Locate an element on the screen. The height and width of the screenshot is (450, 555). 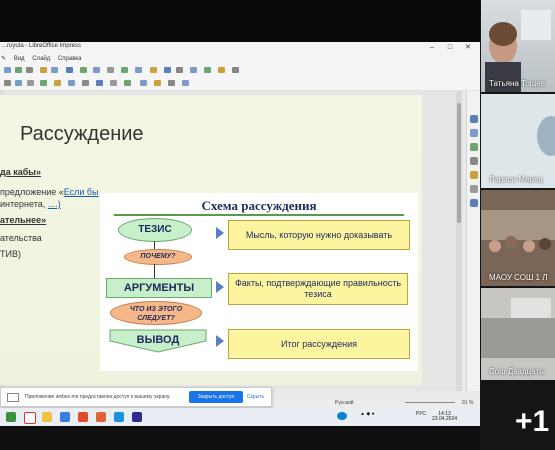
stop-sharing-button: Закрыть доступ is located at coordinates (216, 397).